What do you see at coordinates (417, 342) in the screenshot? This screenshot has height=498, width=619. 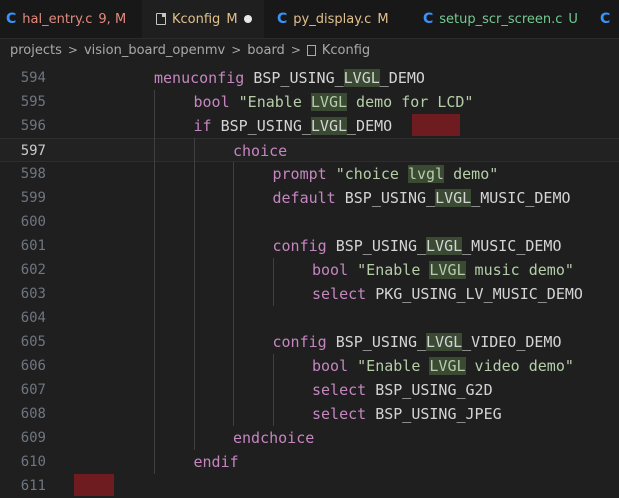 I see `code-text: config BSP_USING_LVGL_VIDEO_DEMO` at bounding box center [417, 342].